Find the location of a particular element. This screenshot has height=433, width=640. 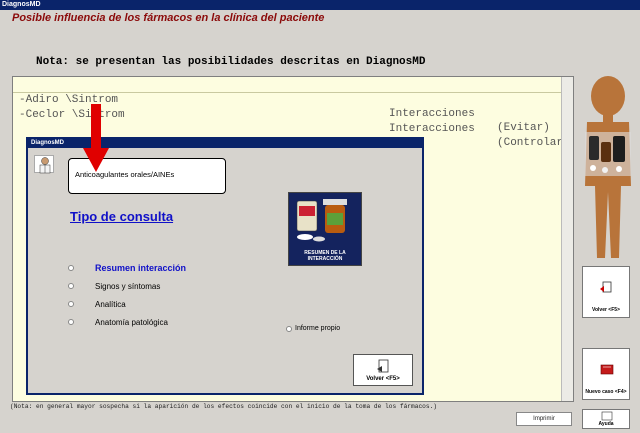

ayuda-button: Ayuda is located at coordinates (606, 419).